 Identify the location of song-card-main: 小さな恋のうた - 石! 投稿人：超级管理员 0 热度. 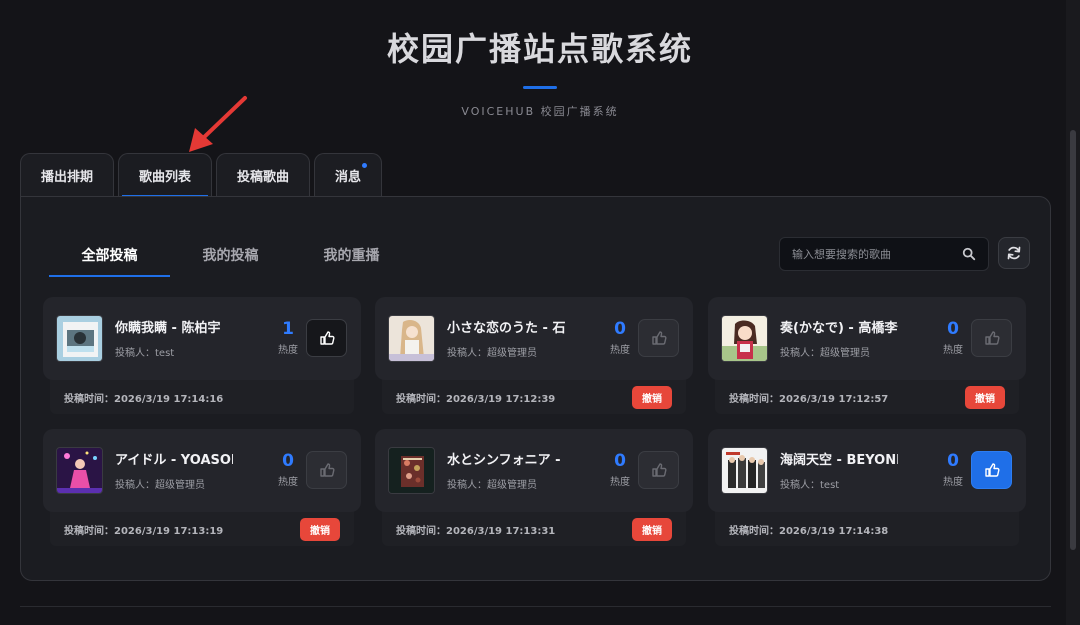
(534, 338).